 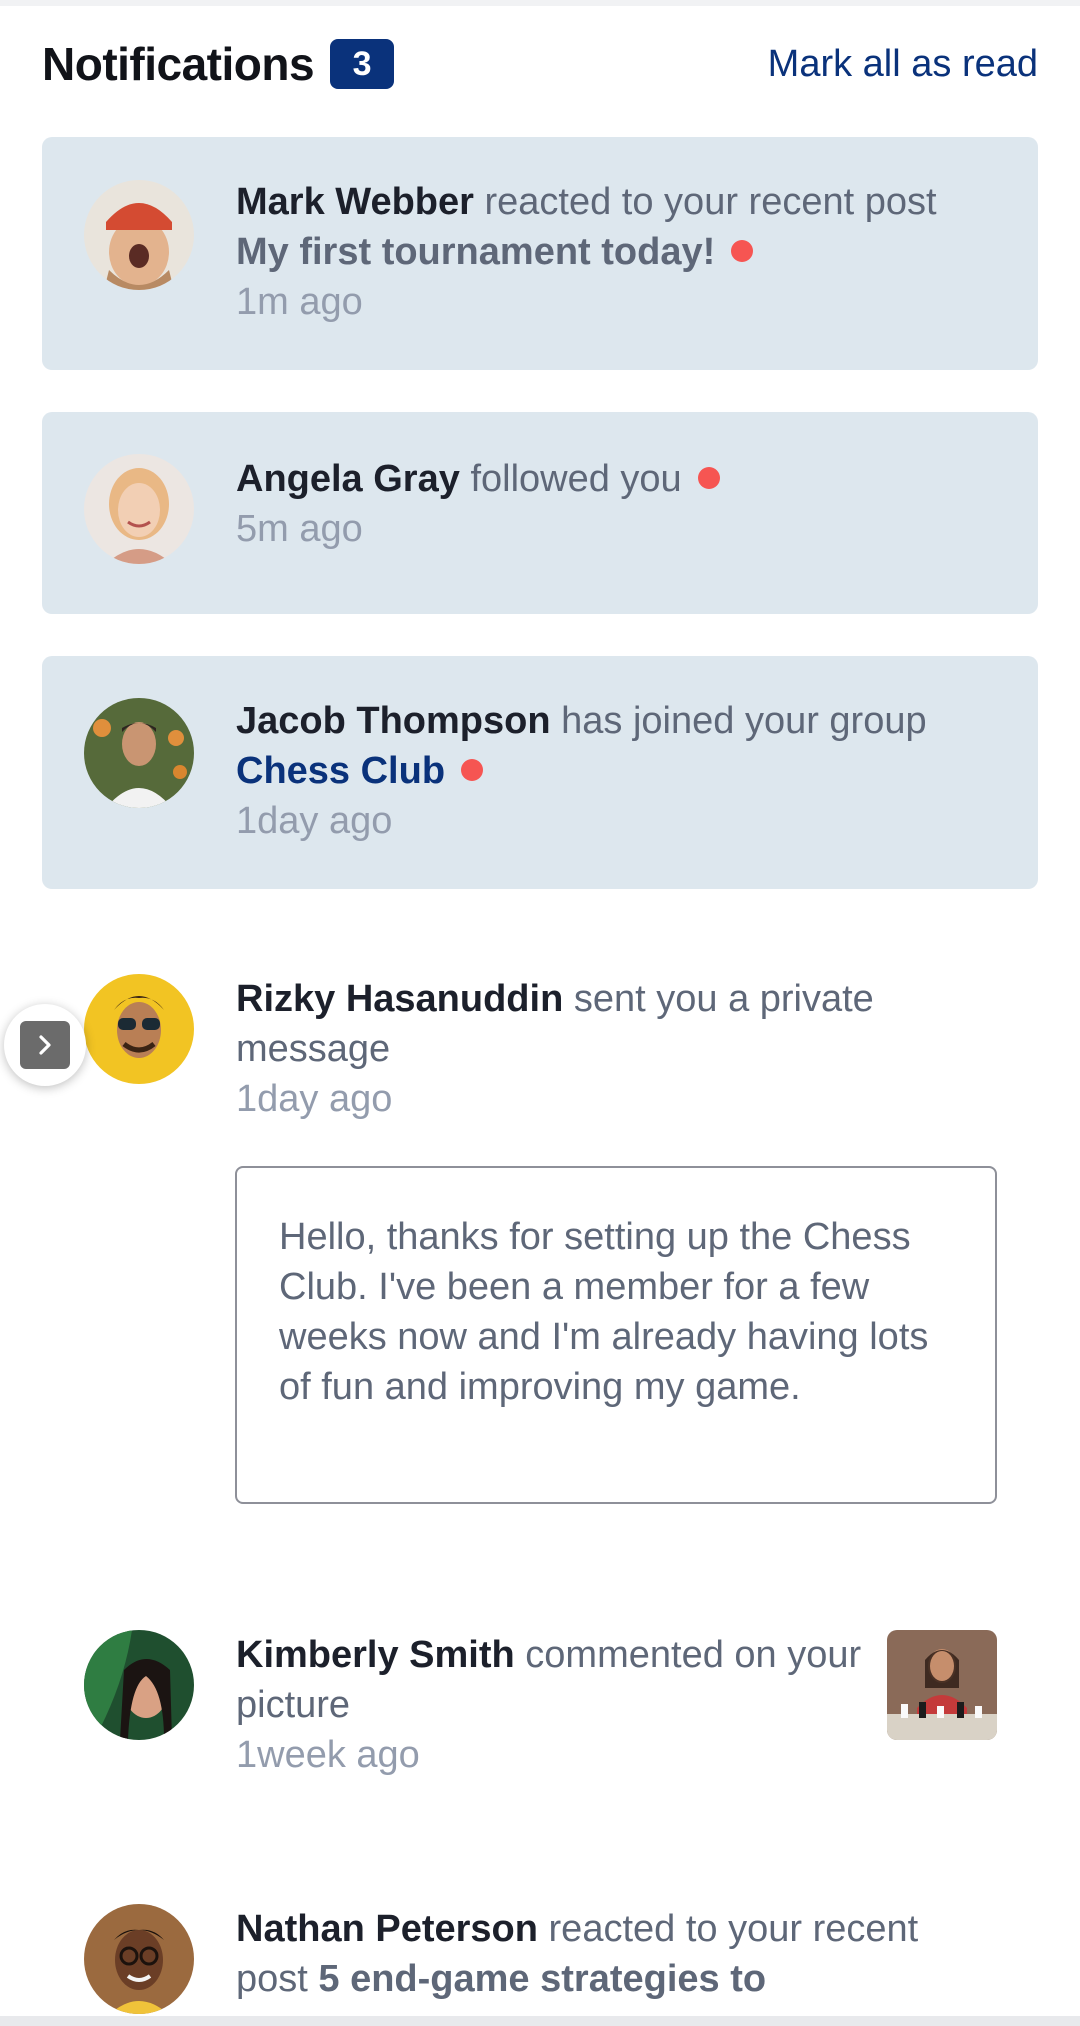 I want to click on chess-picture-thumbnail, so click(x=942, y=1685).